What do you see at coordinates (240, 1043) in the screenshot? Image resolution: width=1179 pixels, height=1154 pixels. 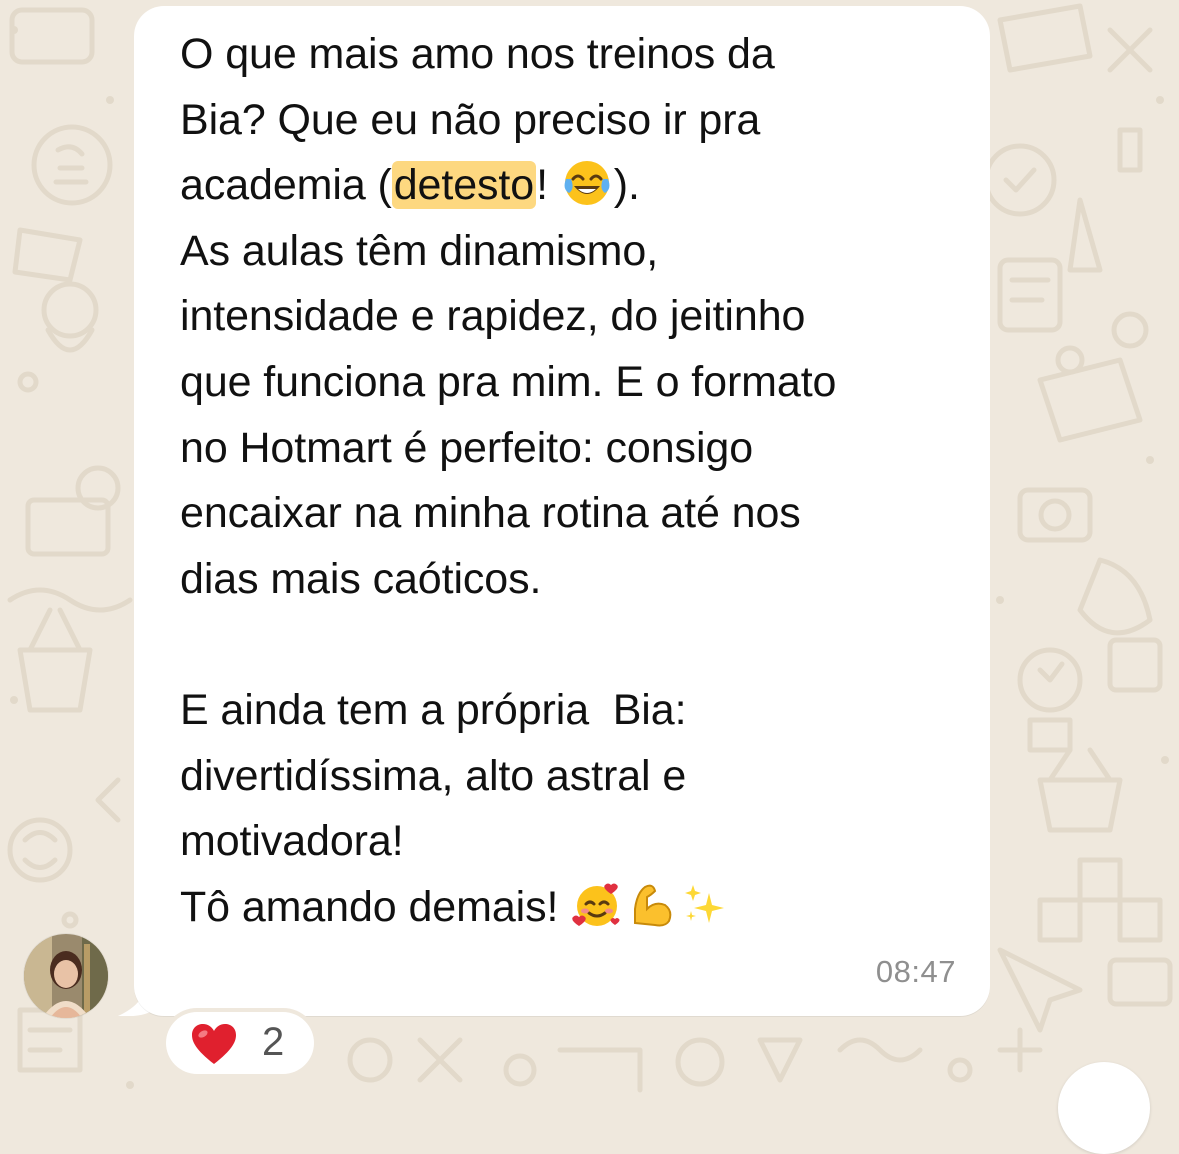 I see `reaction-badge: 2` at bounding box center [240, 1043].